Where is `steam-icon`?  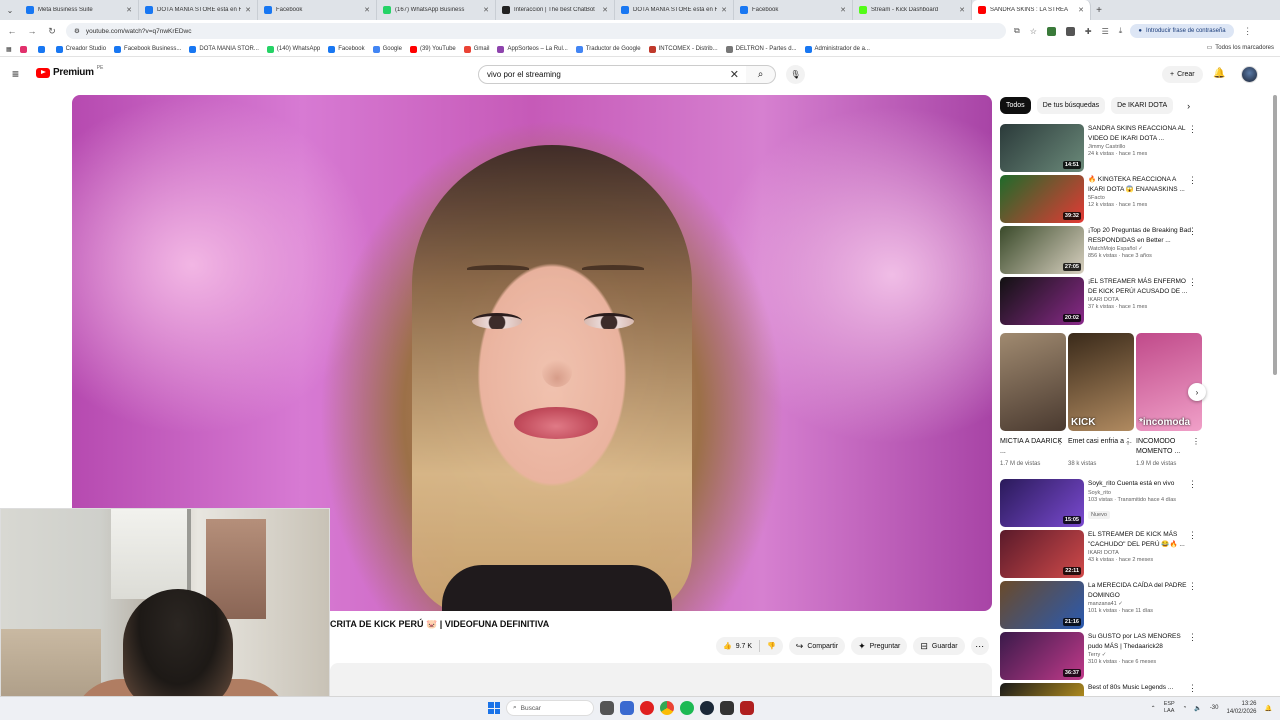
steam-icon is located at coordinates (707, 708).